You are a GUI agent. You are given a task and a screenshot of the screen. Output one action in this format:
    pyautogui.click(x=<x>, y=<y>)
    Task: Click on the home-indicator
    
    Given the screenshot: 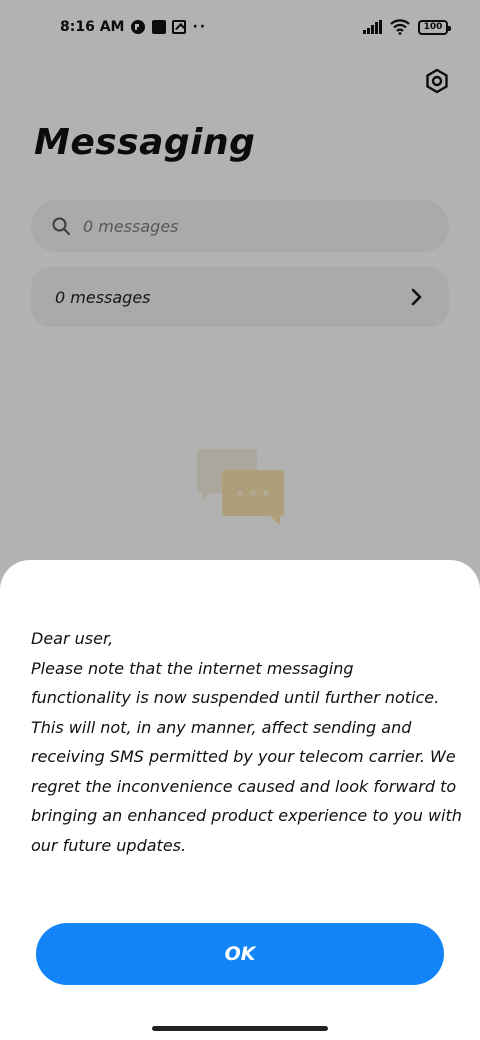 What is the action you would take?
    pyautogui.click(x=240, y=1028)
    